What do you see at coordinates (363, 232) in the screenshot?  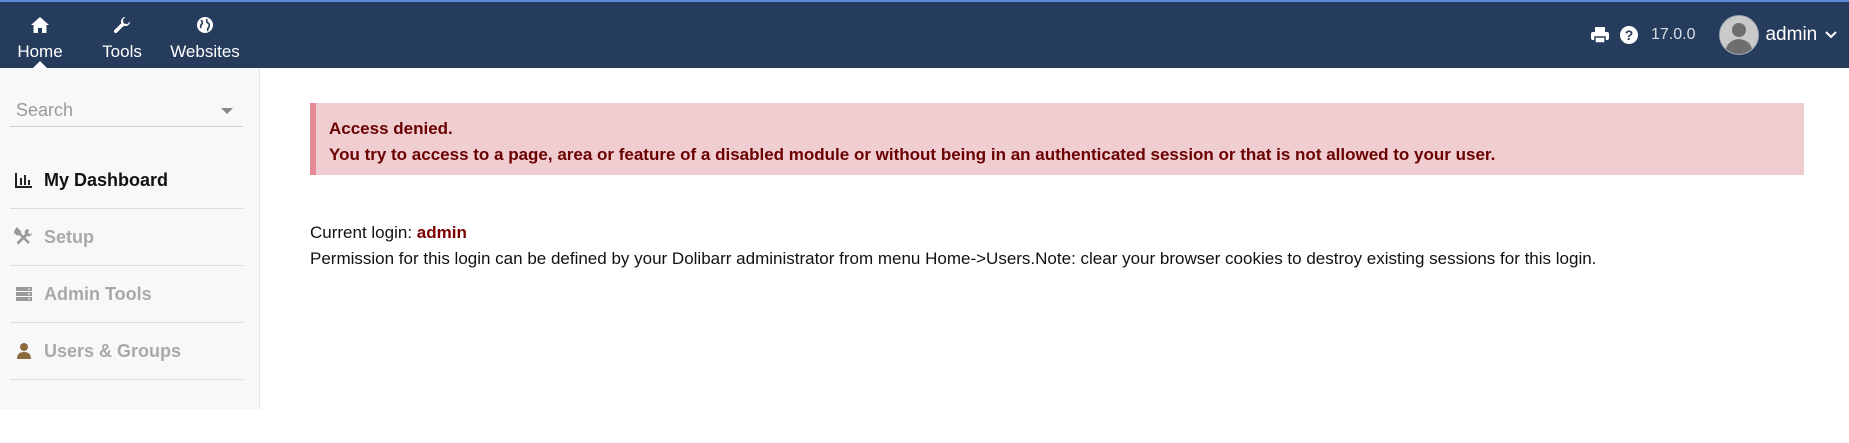 I see `current-login-label: Current login:` at bounding box center [363, 232].